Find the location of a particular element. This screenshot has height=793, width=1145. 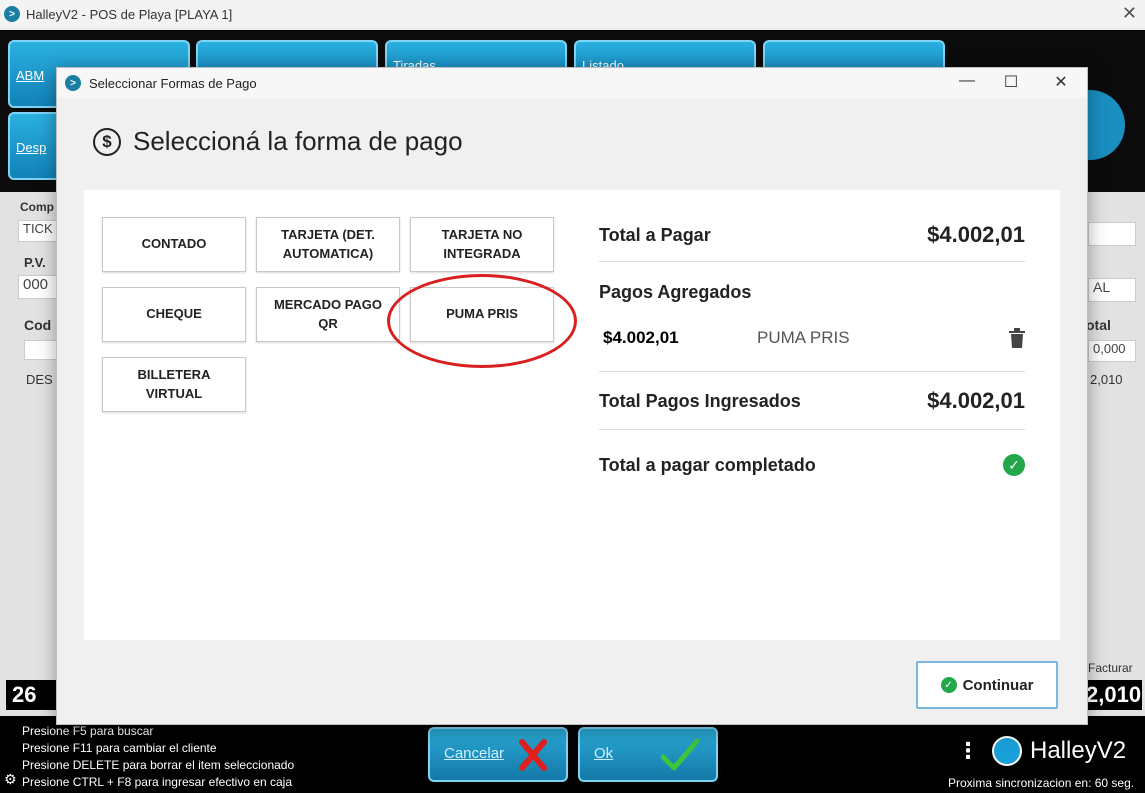

continue-label: Continuar is located at coordinates (998, 685).